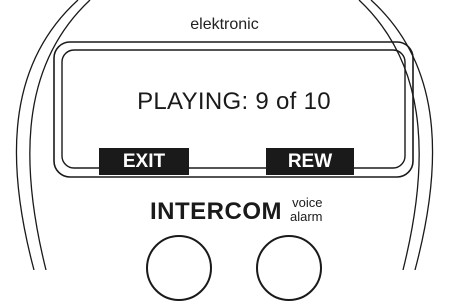 The width and height of the screenshot is (449, 301). I want to click on bezel-right-inner, so click(389, 135).